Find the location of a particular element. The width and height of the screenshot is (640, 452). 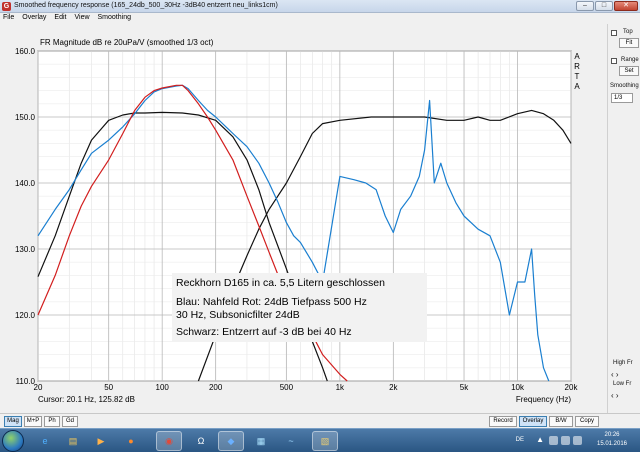

low-fr-label: Low Fr is located at coordinates (622, 384).